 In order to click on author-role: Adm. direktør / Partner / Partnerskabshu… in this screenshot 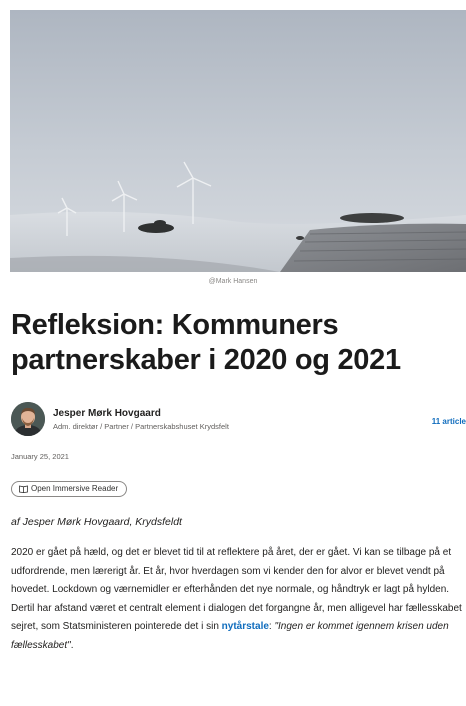, I will do `click(141, 426)`.